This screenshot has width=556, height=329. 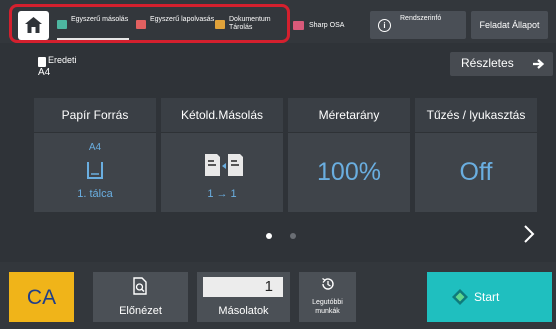 What do you see at coordinates (93, 26) in the screenshot?
I see `tab-easy-copy: Egyszerű másolás` at bounding box center [93, 26].